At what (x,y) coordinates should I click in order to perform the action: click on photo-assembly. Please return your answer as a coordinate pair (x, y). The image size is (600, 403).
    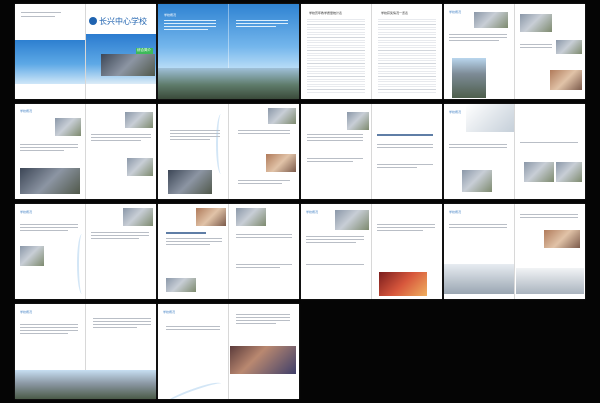
    Looking at the image, I should click on (263, 360).